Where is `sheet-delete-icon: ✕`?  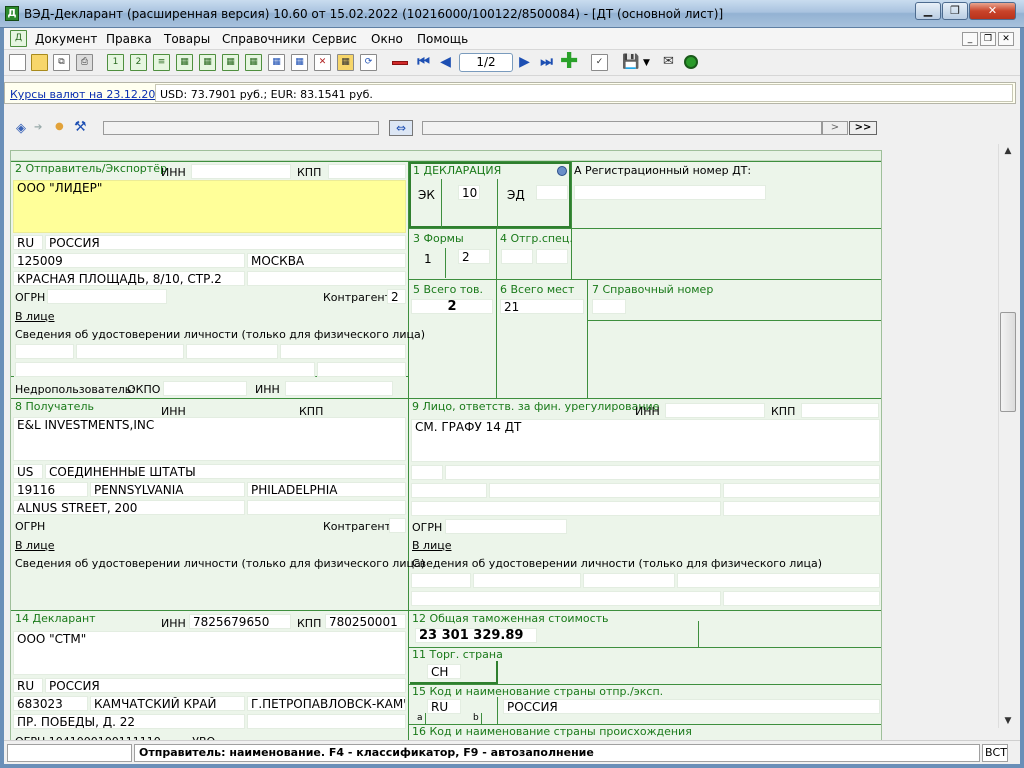
sheet-delete-icon: ✕ is located at coordinates (322, 62).